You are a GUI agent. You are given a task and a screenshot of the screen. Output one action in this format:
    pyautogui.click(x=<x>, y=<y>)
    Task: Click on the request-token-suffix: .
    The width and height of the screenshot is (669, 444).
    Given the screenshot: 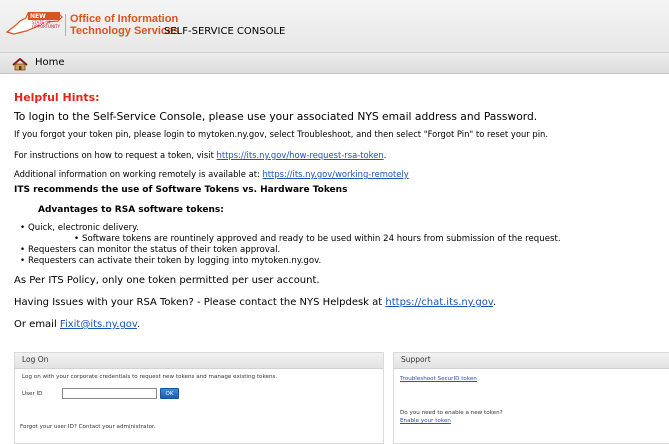 What is the action you would take?
    pyautogui.click(x=385, y=155)
    